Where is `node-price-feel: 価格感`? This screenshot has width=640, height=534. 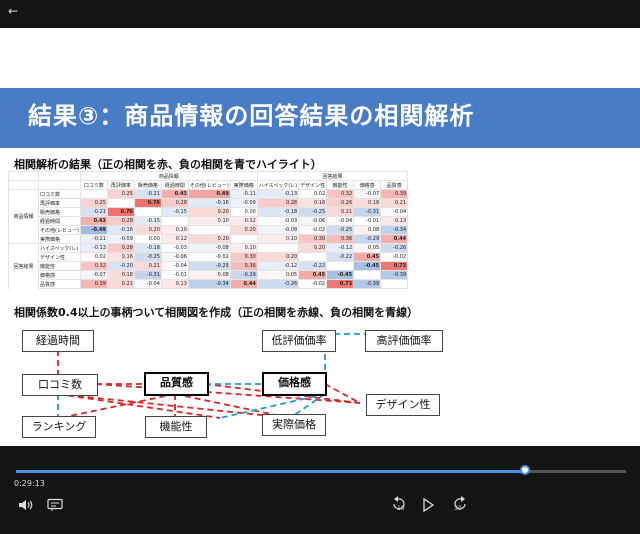 node-price-feel: 価格感 is located at coordinates (294, 384).